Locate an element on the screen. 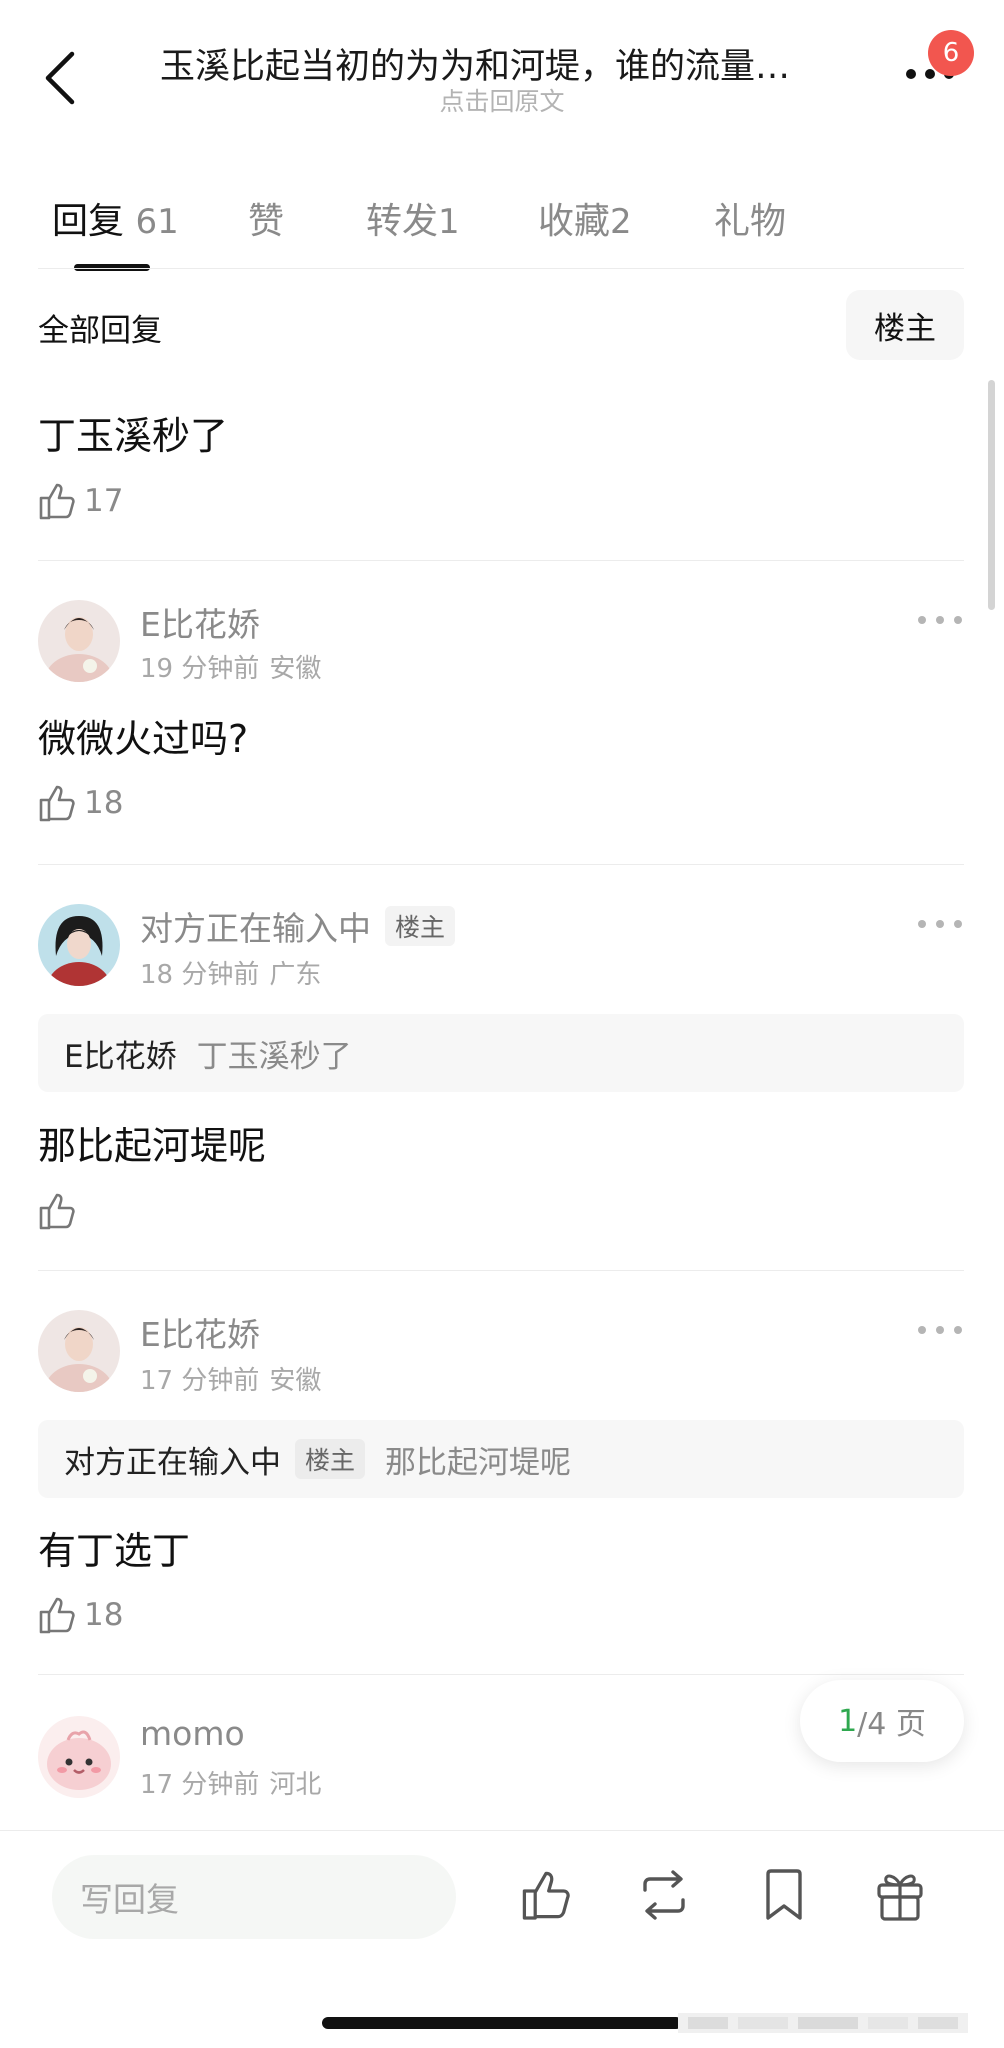 Image resolution: width=1004 pixels, height=2048 pixels. tab-reposts: 转发1 is located at coordinates (413, 218).